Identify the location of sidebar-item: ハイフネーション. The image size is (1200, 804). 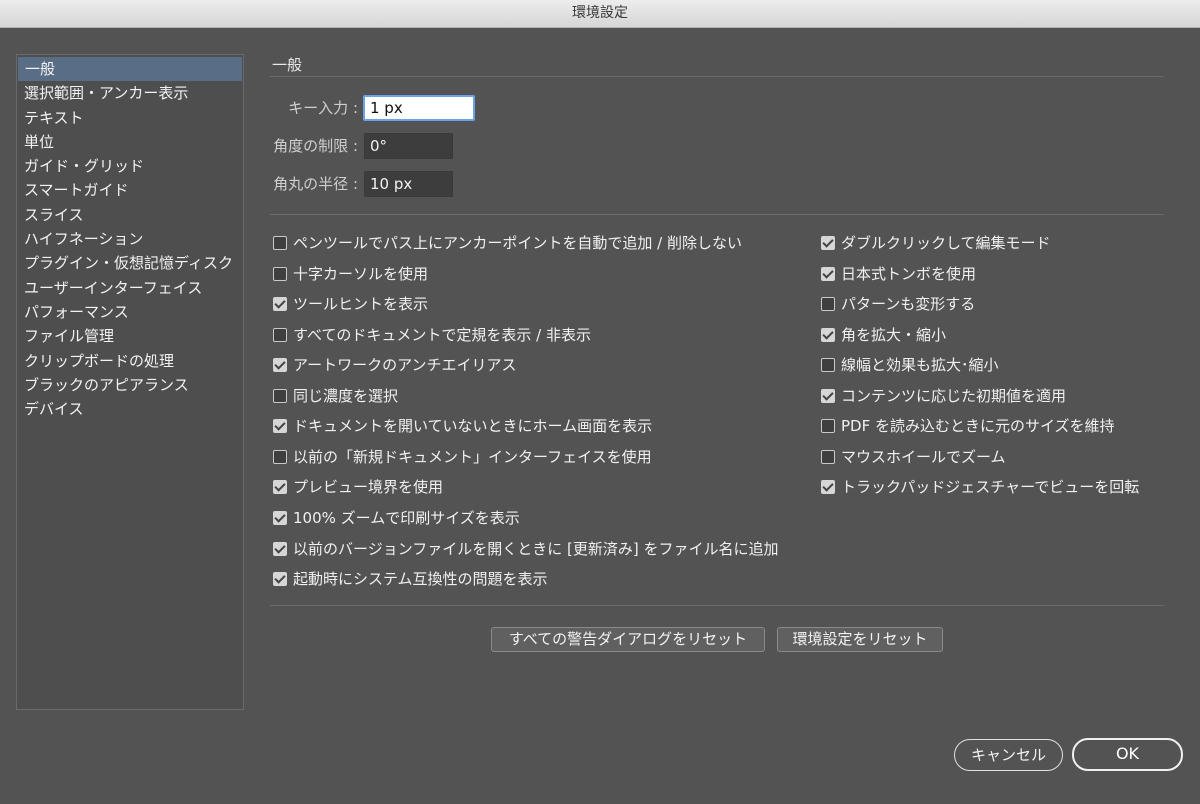
(130, 239).